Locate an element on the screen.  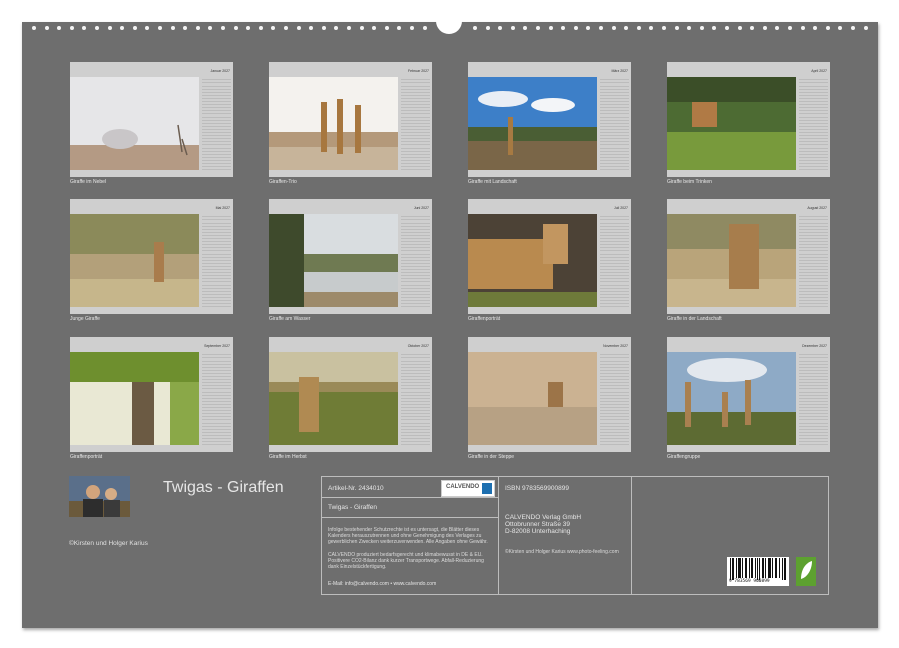
month-thumb: August 2027 is located at coordinates (748, 256).